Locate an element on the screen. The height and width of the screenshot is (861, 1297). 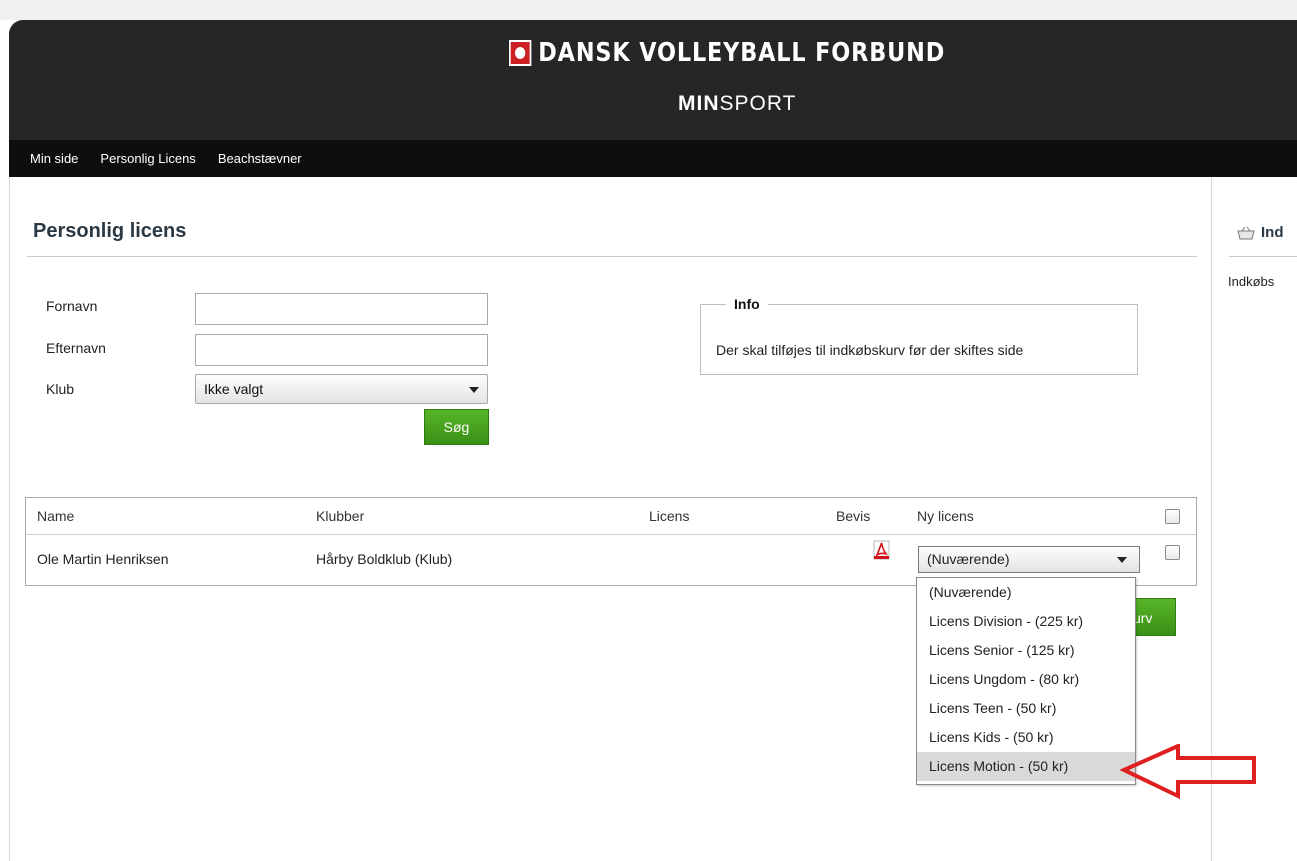
cart-panel-title: Ind is located at coordinates (1272, 232).